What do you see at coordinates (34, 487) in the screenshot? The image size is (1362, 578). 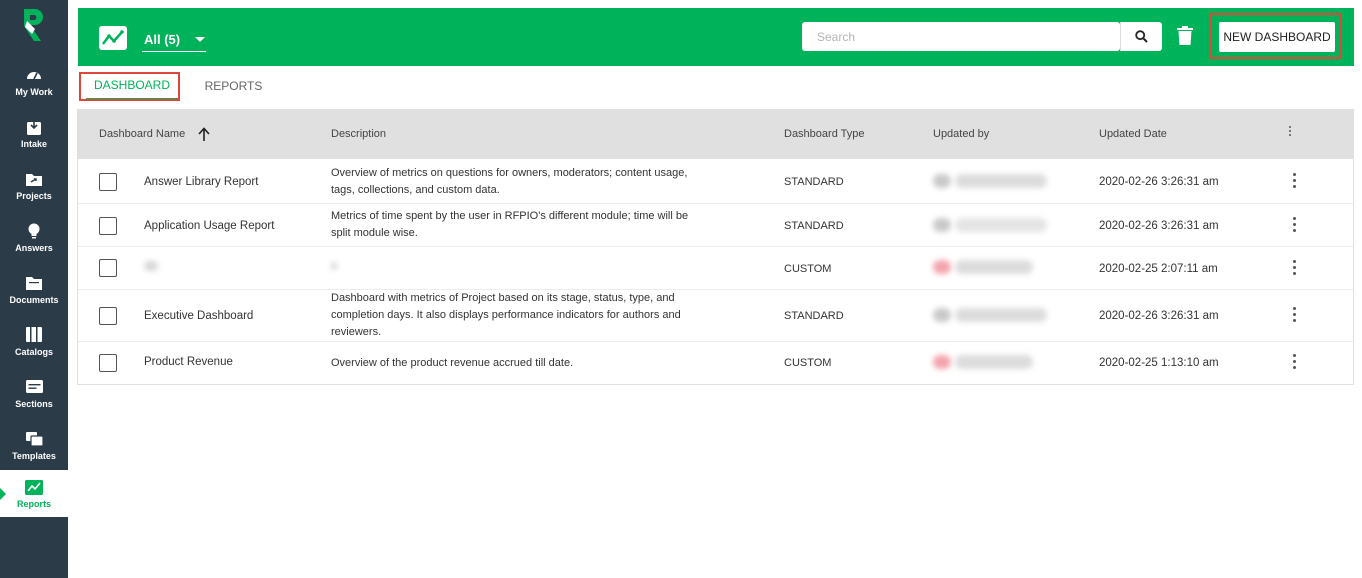 I see `chart-line-icon` at bounding box center [34, 487].